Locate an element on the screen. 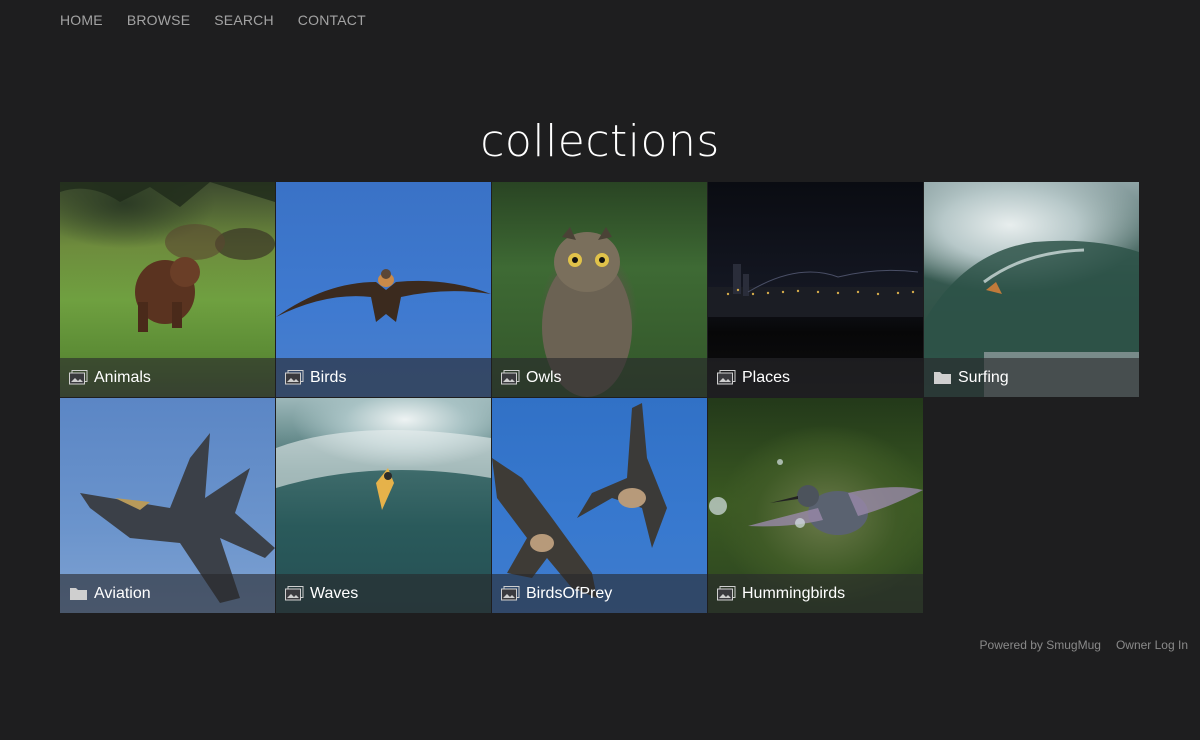 The image size is (1200, 740). tile-aviation: Aviation is located at coordinates (167, 505).